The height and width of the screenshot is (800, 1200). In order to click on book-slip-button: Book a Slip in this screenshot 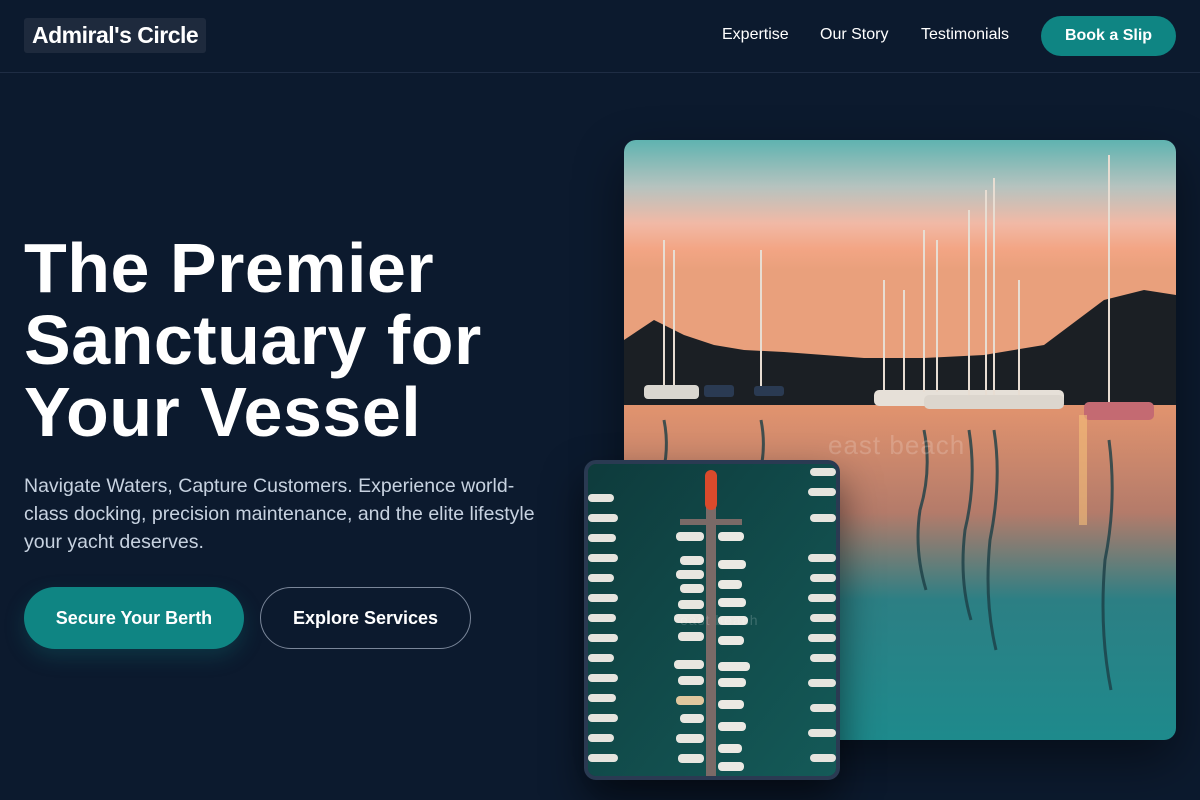, I will do `click(1108, 36)`.